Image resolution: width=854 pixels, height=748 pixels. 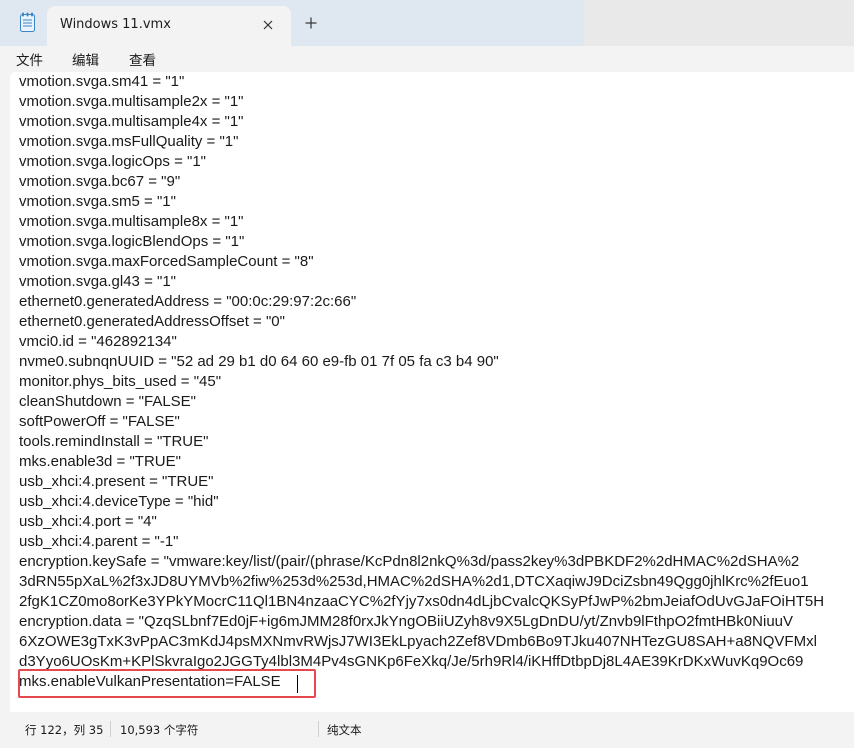 I want to click on text-line: vmotion.svga.multisample4x = "1", so click(x=131, y=121).